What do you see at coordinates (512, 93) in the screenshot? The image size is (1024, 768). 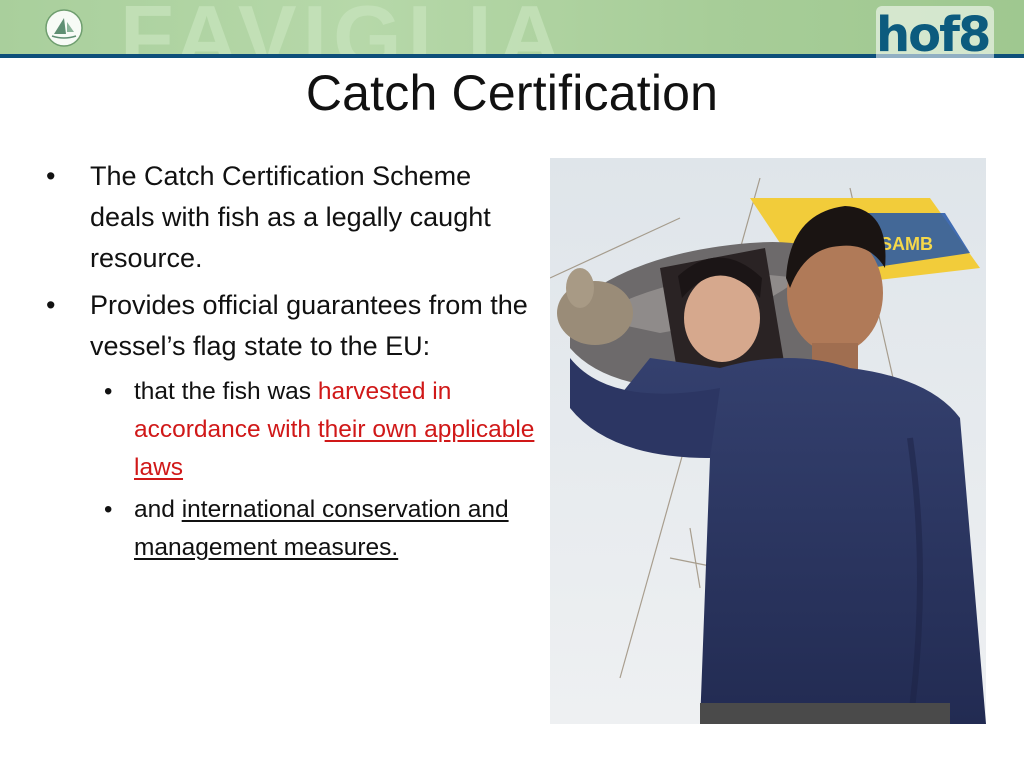 I see `slide-title: Catch Certification` at bounding box center [512, 93].